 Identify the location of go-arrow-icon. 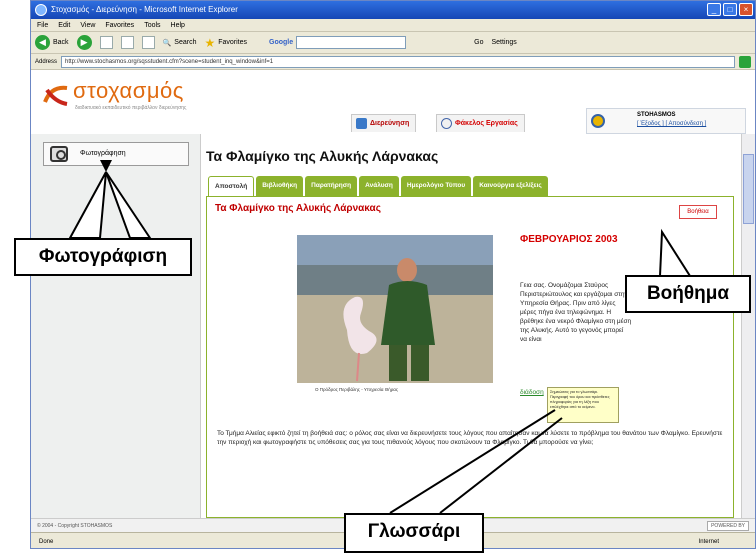
(745, 61).